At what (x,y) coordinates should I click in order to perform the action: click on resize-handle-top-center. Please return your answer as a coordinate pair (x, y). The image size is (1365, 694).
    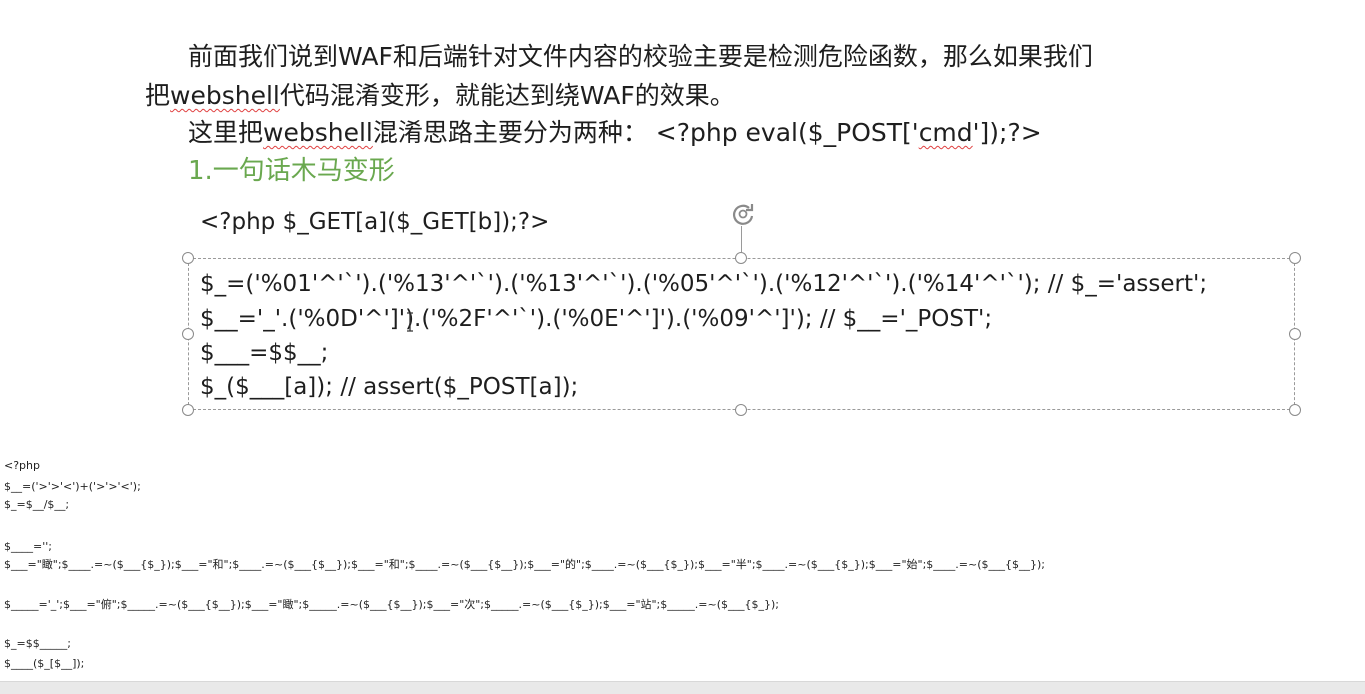
    Looking at the image, I should click on (741, 258).